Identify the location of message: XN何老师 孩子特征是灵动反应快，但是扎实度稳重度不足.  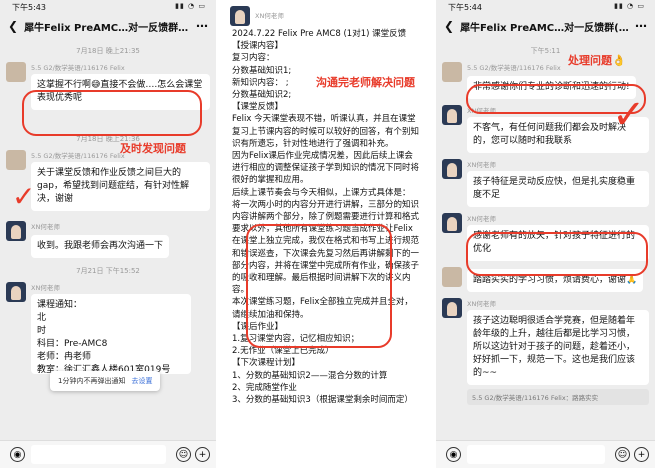
(545, 183).